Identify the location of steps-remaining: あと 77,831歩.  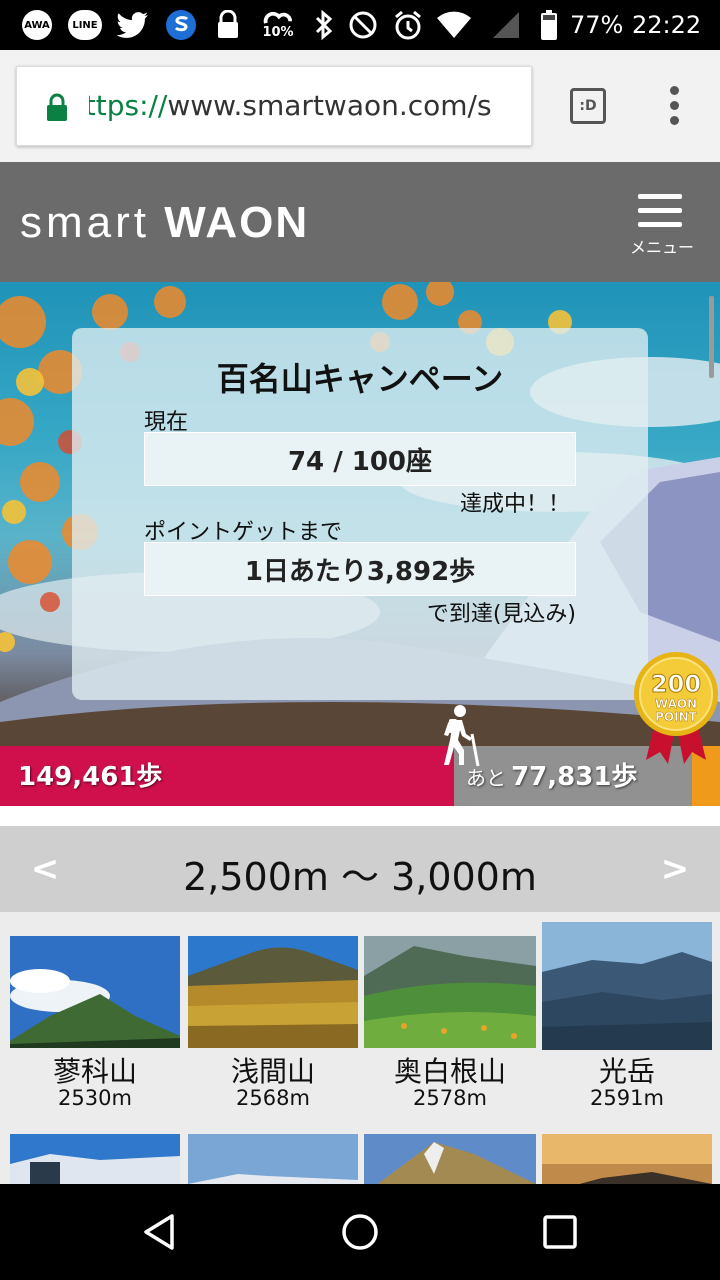
(551, 774).